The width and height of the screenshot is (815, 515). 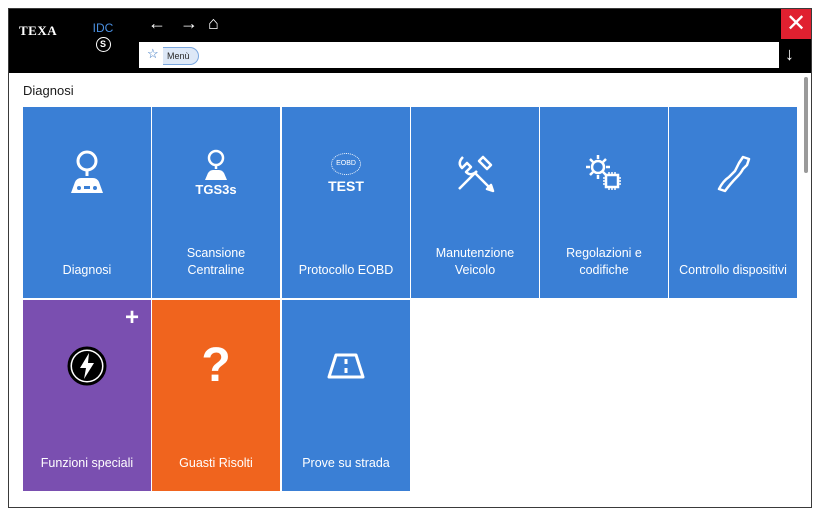 I want to click on idc-logo: IDC S, so click(x=103, y=36).